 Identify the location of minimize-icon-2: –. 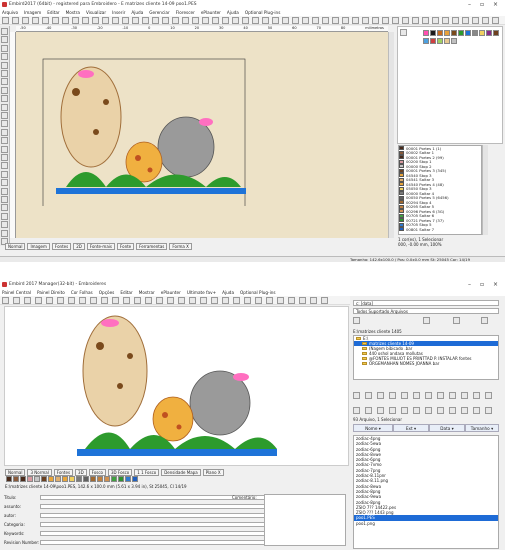
(469, 284).